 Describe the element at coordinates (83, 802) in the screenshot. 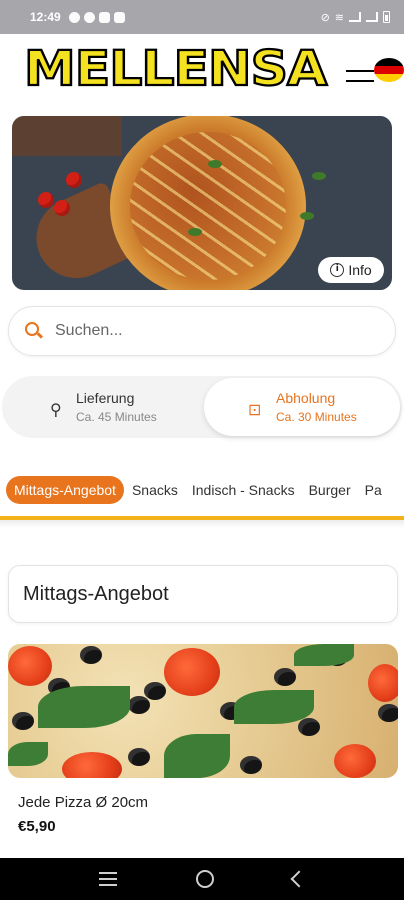

I see `product-name: Jede Pizza Ø 20cm` at that location.